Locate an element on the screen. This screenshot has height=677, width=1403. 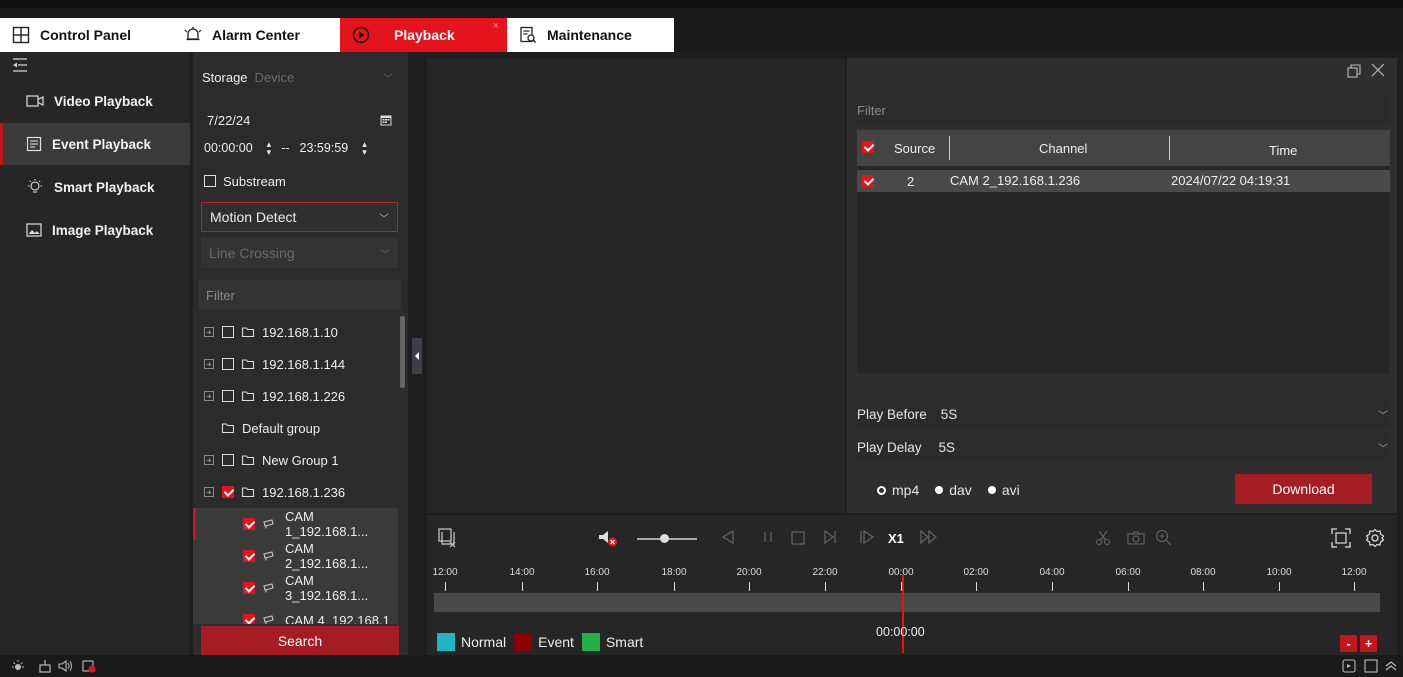
time-range: 00:00:00 ▴ ▾ -- 23:59:59 ▴ ▾ is located at coordinates (299, 148).